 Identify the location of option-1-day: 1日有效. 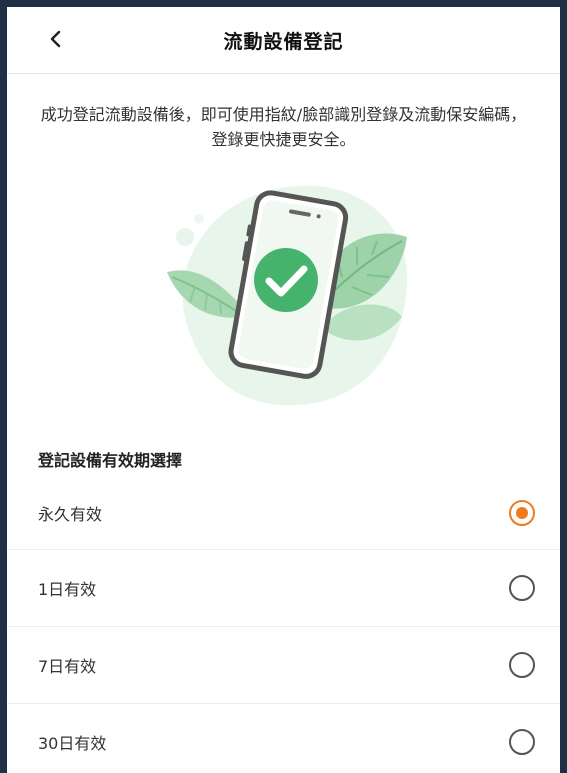
(283, 588).